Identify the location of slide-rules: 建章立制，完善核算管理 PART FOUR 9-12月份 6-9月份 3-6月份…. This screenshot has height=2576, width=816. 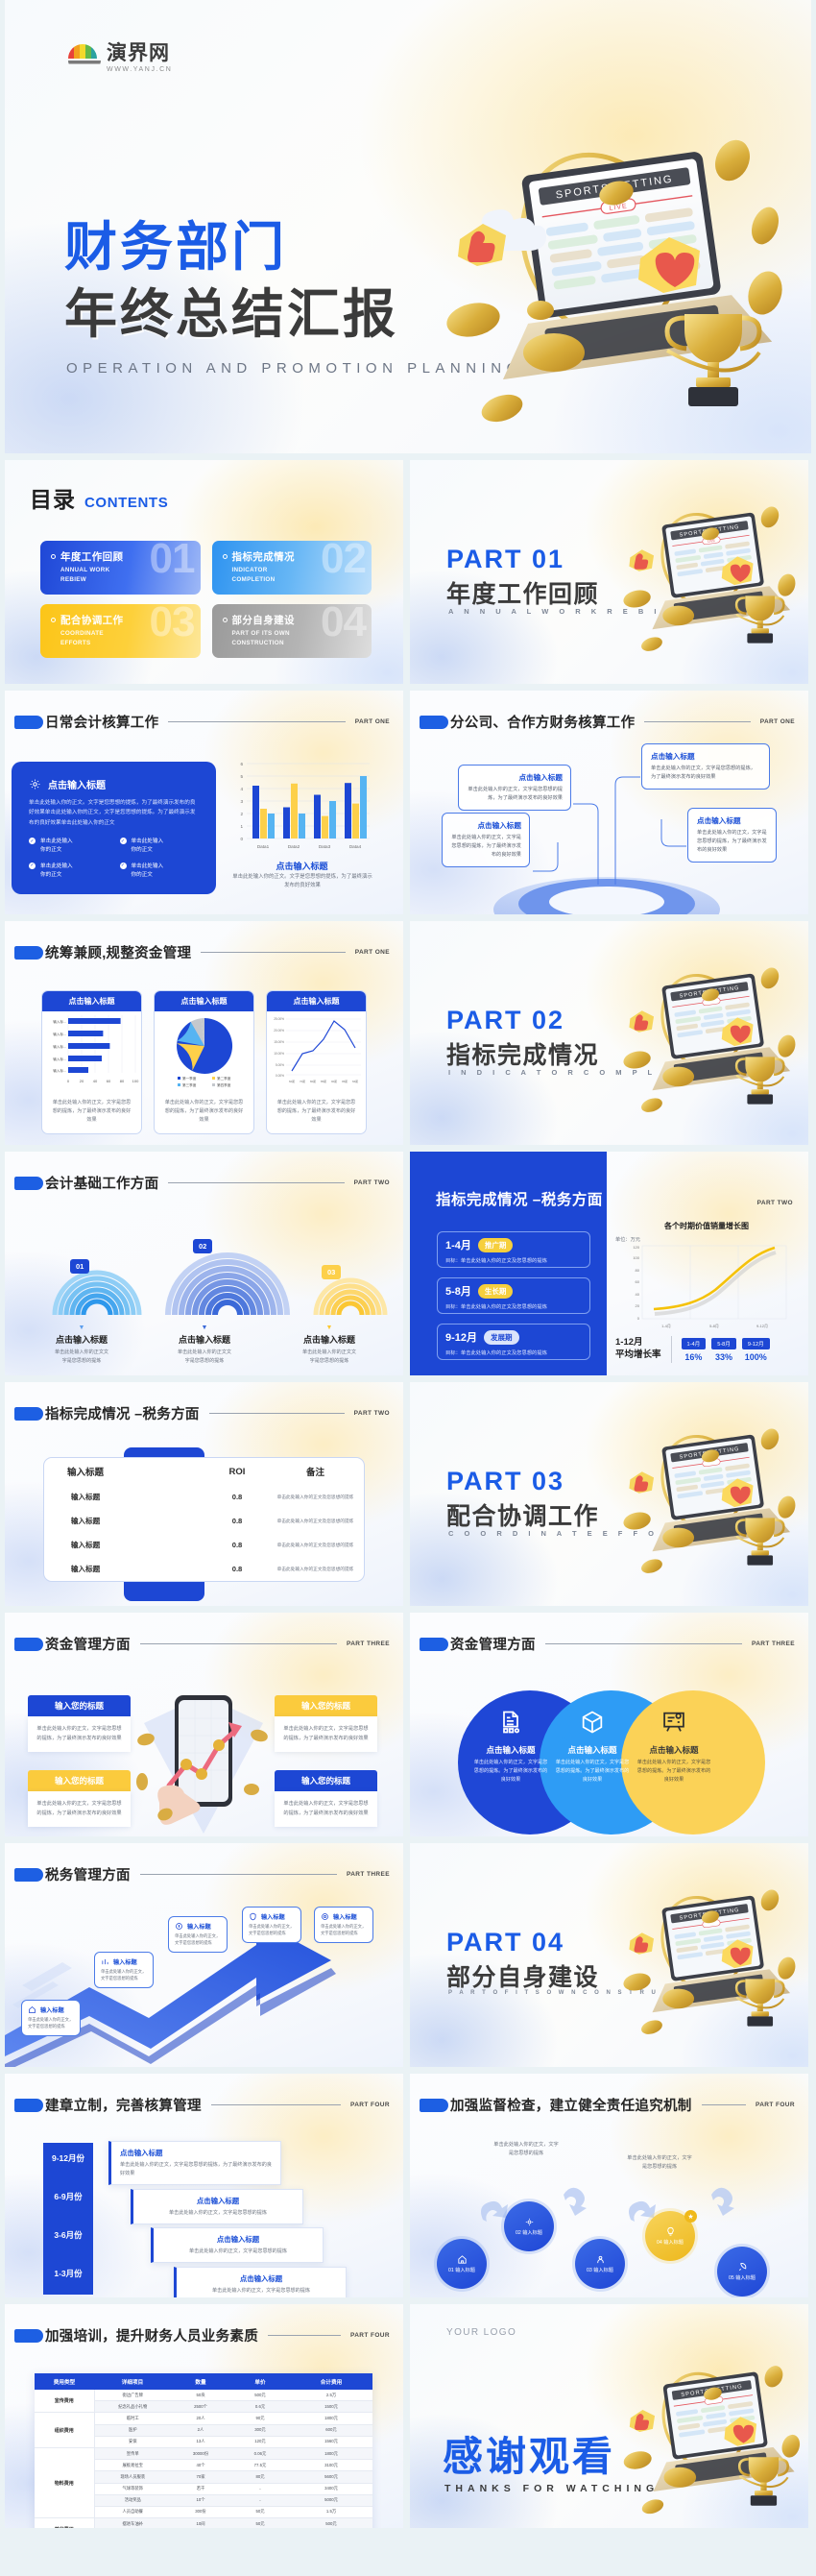
(204, 2185).